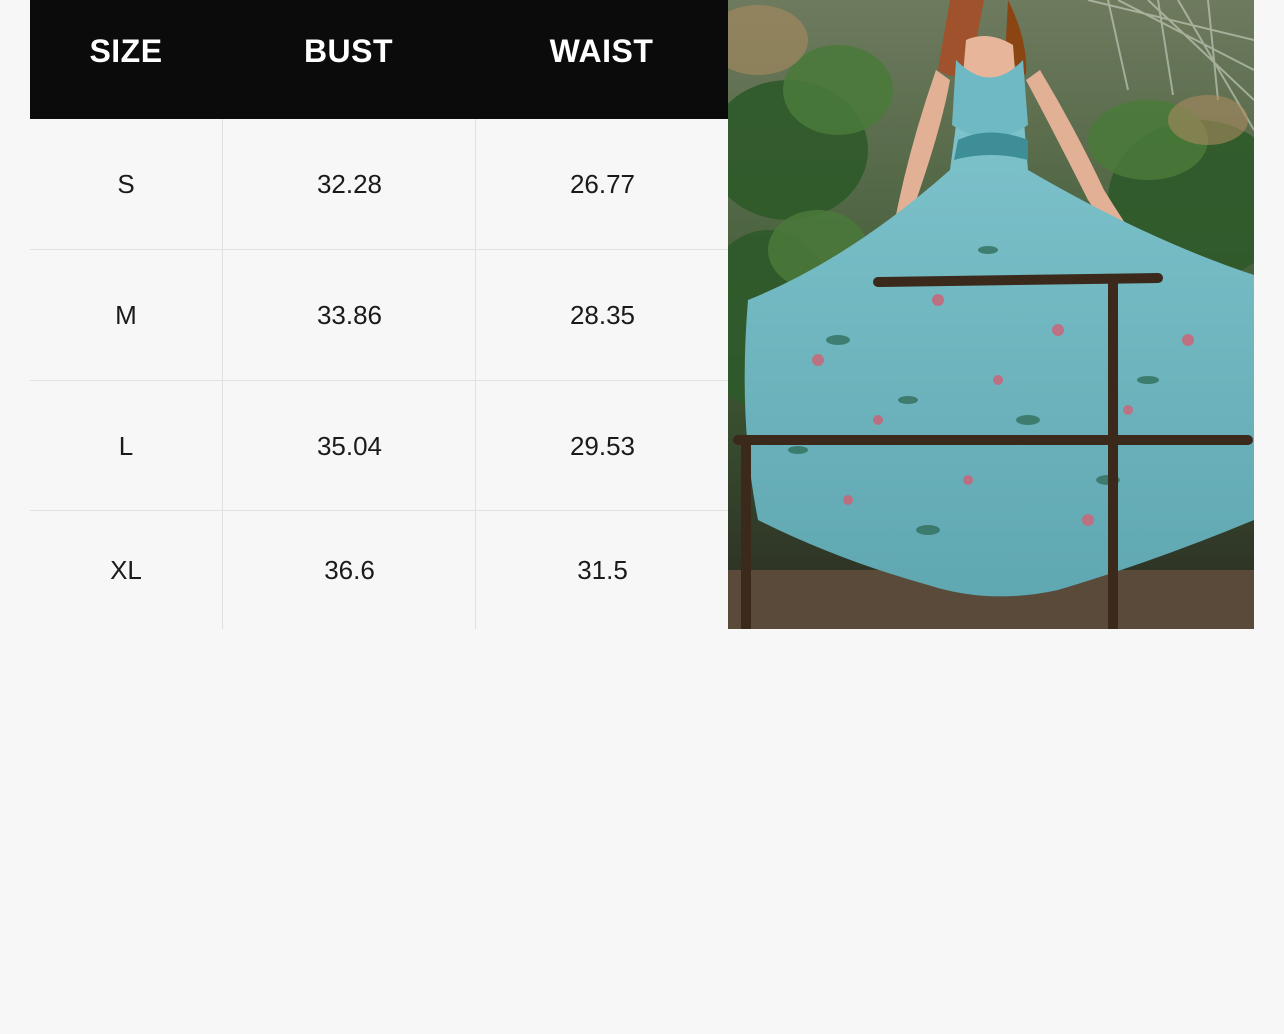 This screenshot has height=1034, width=1284. What do you see at coordinates (349, 315) in the screenshot?
I see `bust-cell: 33.86` at bounding box center [349, 315].